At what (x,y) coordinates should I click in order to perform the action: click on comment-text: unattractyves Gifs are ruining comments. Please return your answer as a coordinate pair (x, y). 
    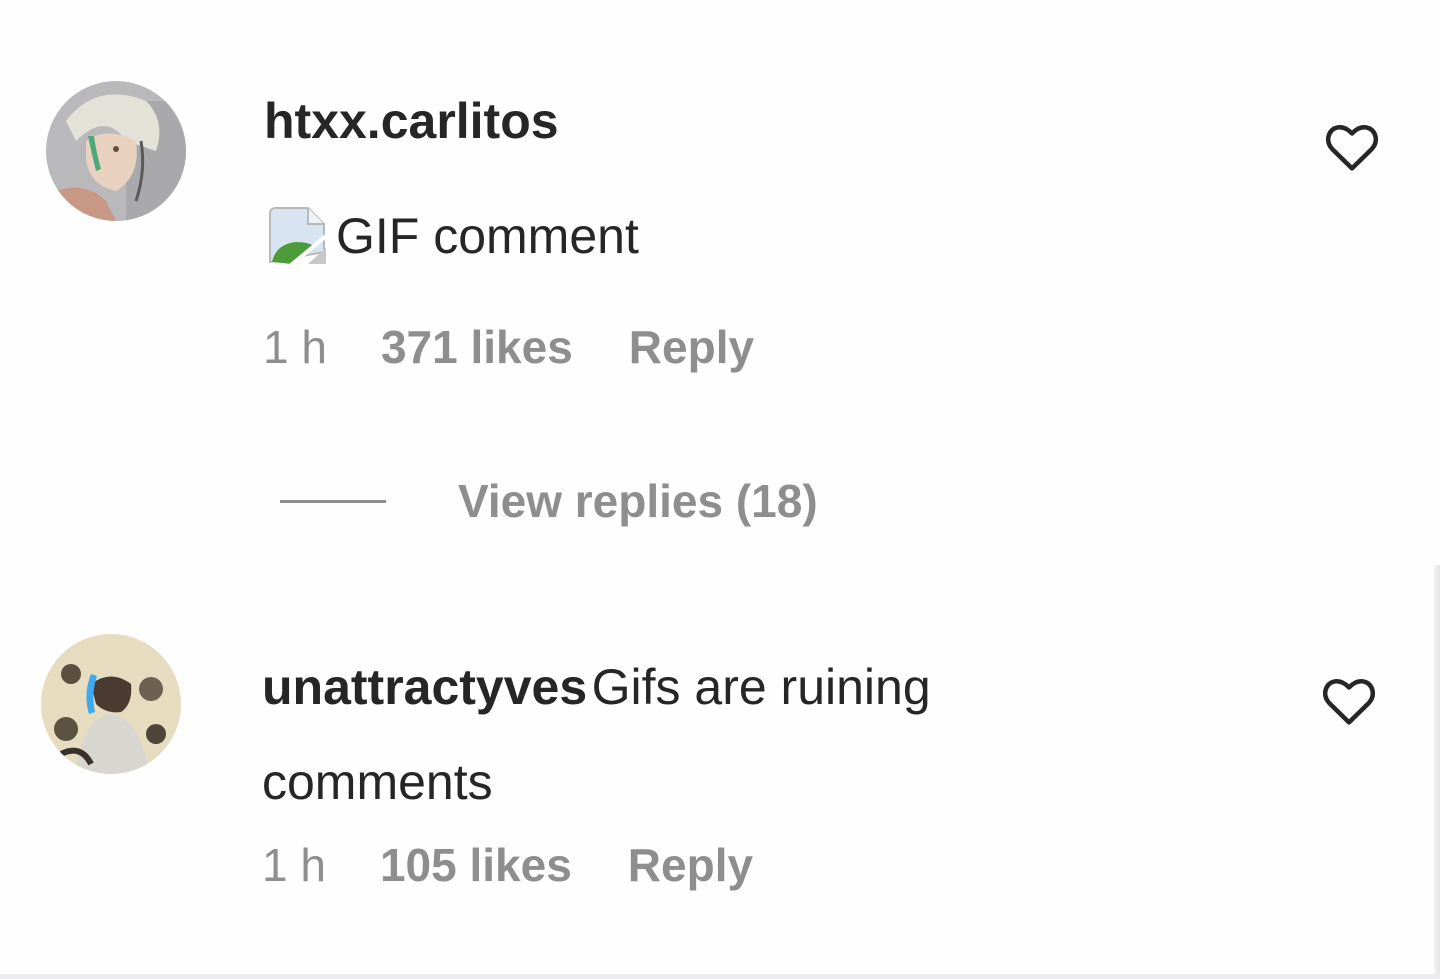
    Looking at the image, I should click on (712, 741).